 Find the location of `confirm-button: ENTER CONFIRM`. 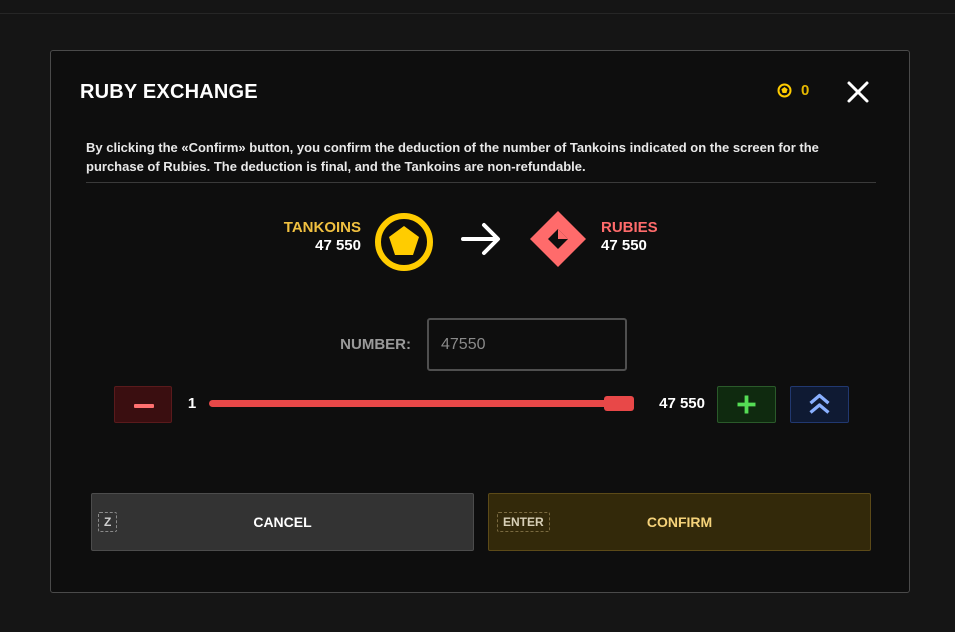

confirm-button: ENTER CONFIRM is located at coordinates (679, 522).